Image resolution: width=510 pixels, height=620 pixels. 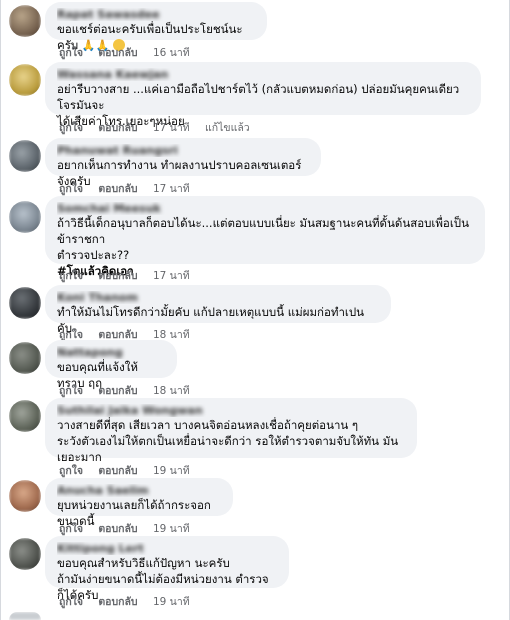 I want to click on commenter-name: Suthilai Jaika Wongwan, so click(x=231, y=410).